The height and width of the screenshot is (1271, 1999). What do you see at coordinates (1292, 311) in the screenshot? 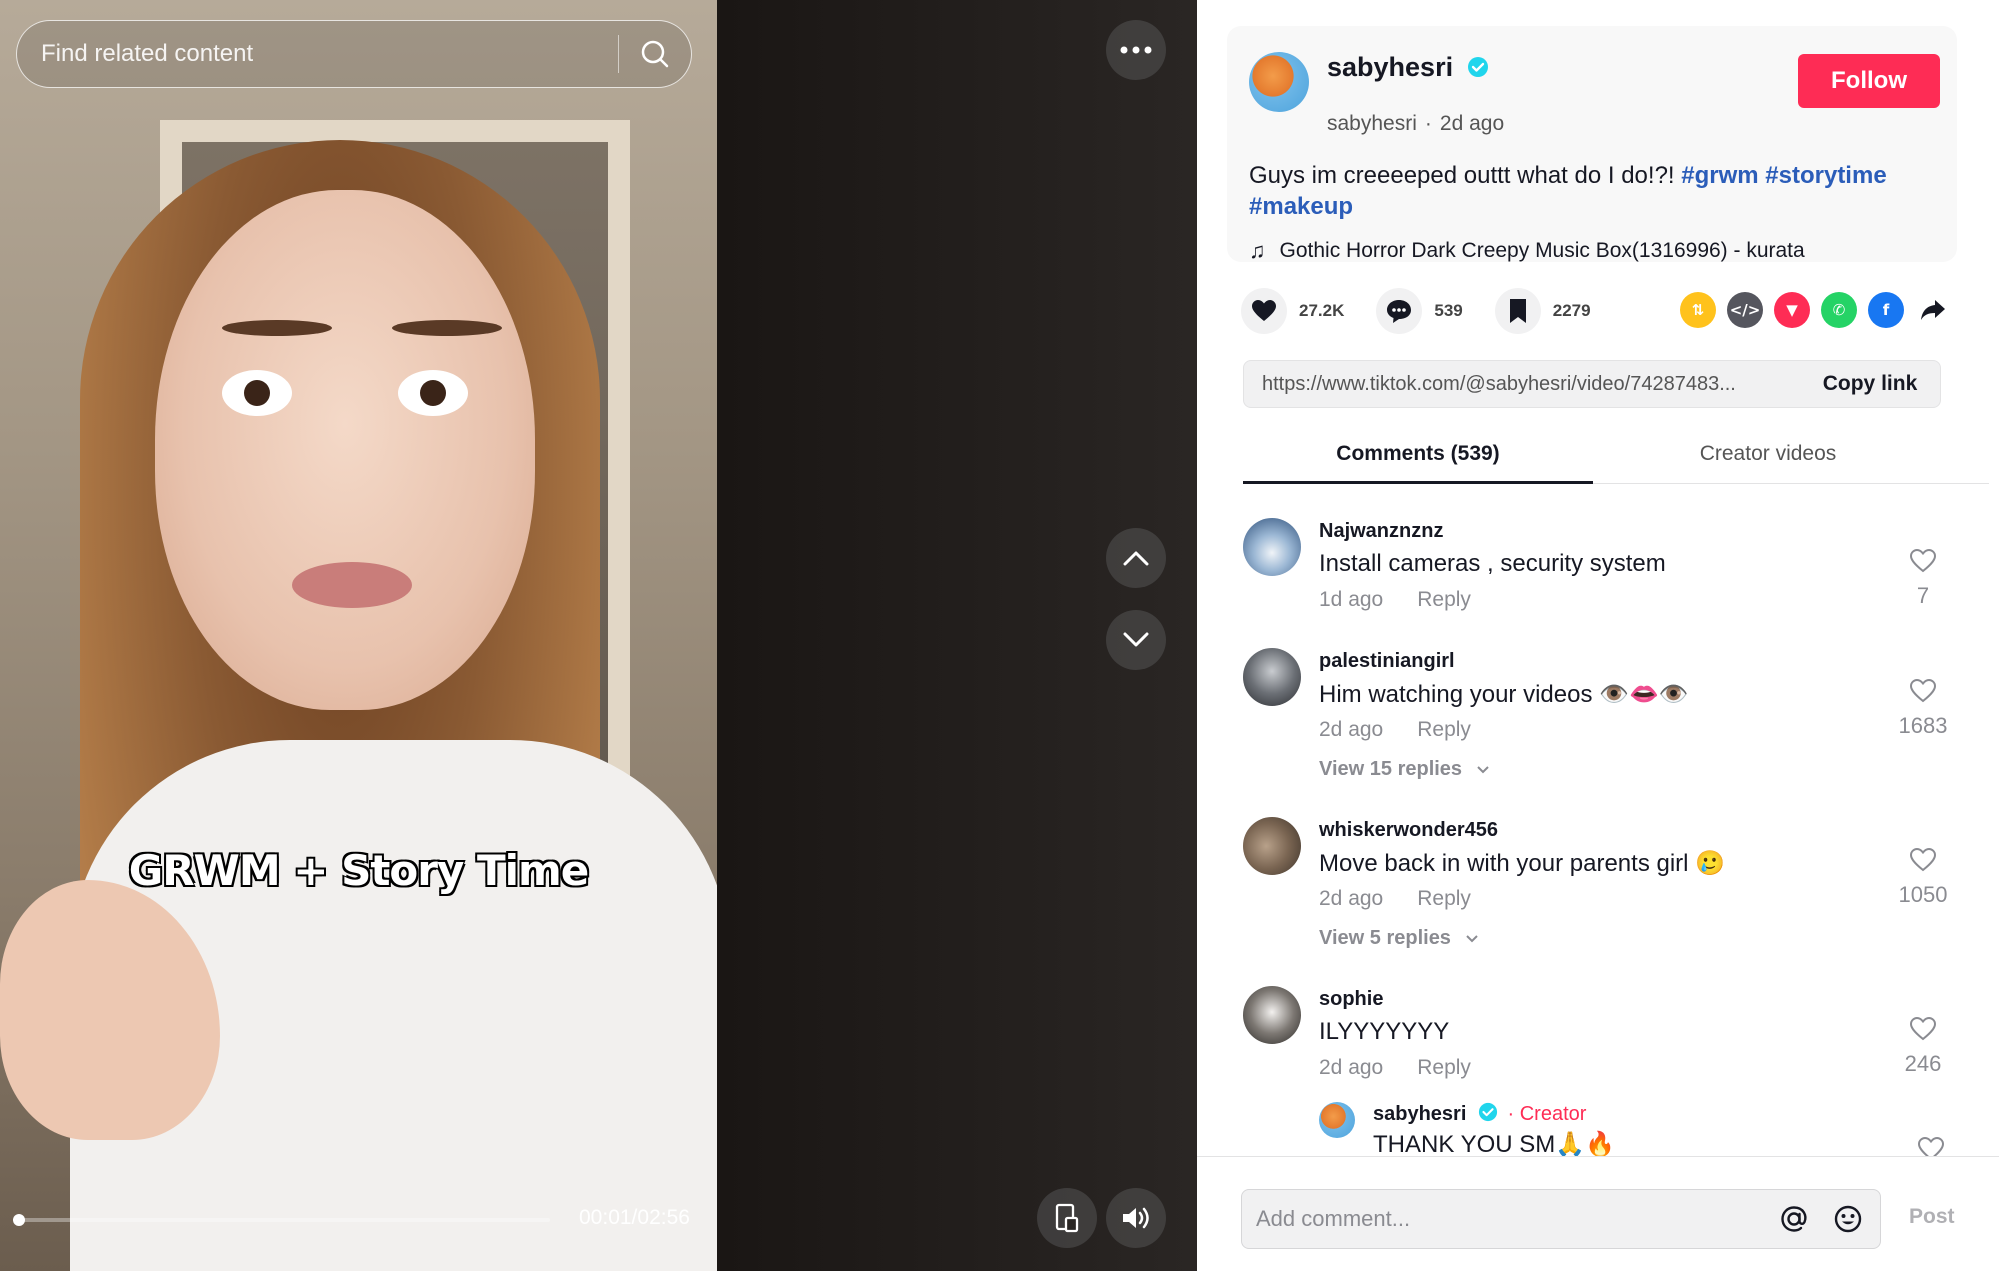
I see `like-button: 27.2K` at bounding box center [1292, 311].